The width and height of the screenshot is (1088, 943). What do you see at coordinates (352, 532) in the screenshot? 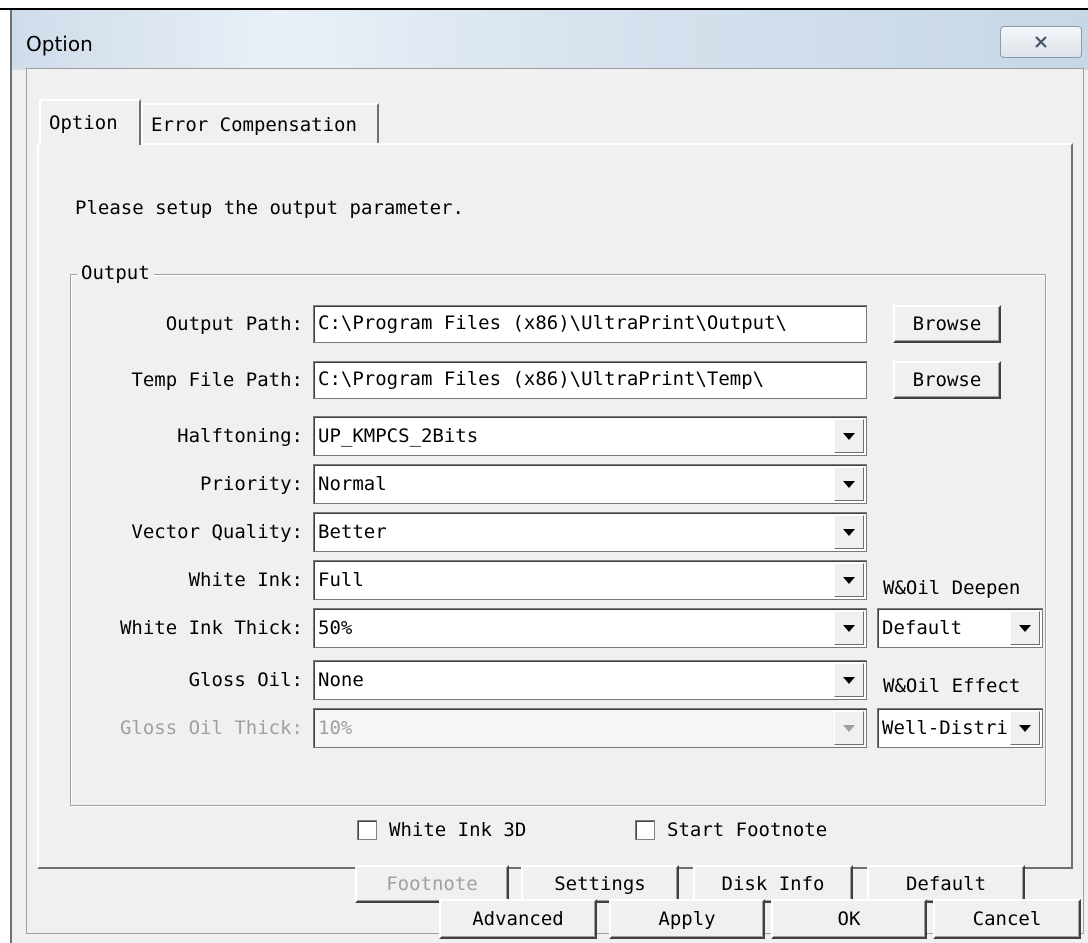
I see `vector-quality-value: Better` at bounding box center [352, 532].